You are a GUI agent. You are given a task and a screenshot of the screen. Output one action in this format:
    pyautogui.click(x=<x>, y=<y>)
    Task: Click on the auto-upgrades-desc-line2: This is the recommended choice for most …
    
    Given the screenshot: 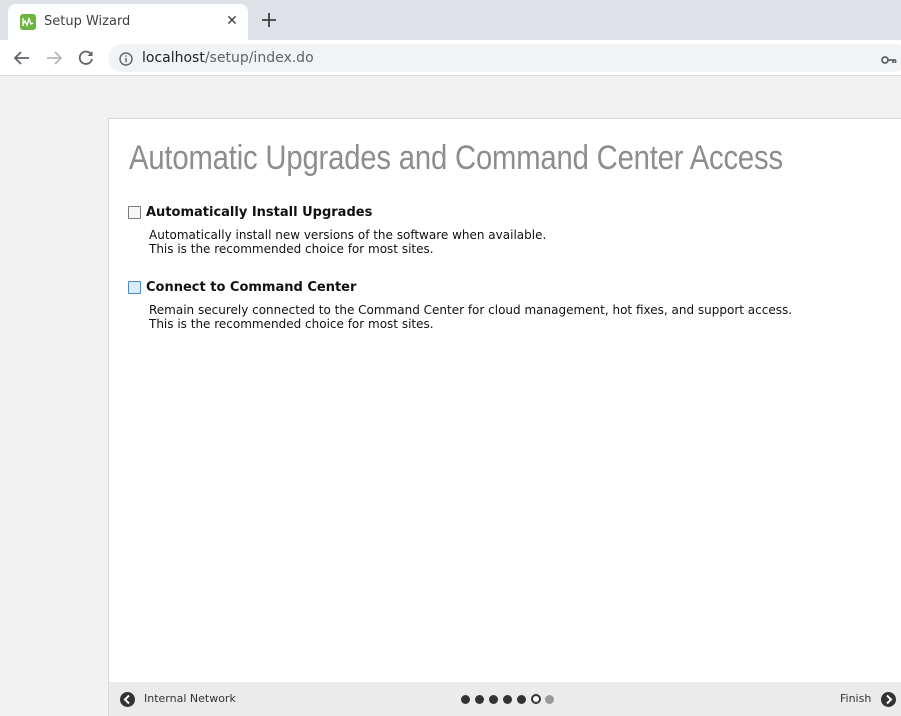 What is the action you would take?
    pyautogui.click(x=291, y=249)
    